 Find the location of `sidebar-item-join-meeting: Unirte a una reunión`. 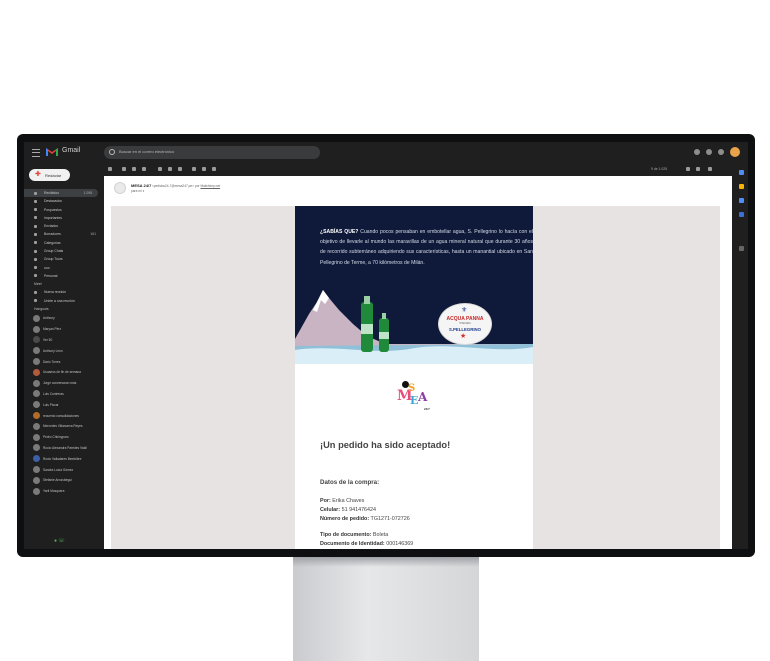

sidebar-item-join-meeting: Unirte a una reunión is located at coordinates (63, 301).